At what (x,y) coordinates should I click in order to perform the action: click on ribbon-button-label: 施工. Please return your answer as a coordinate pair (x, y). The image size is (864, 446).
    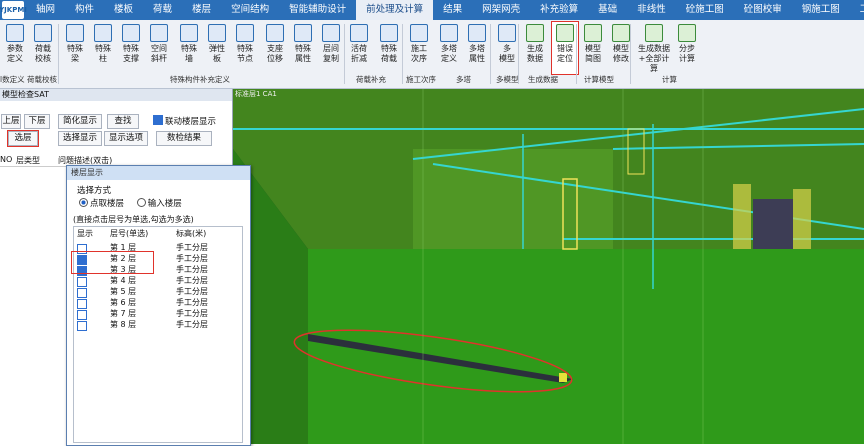
    Looking at the image, I should click on (419, 48).